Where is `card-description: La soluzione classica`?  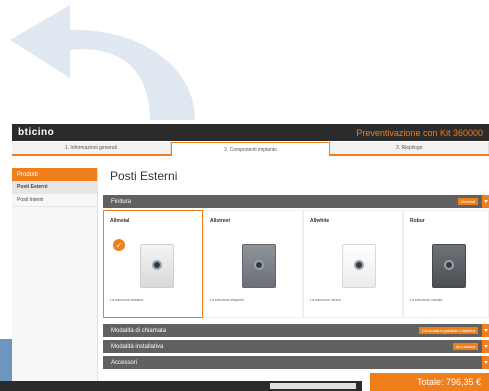 card-description: La soluzione classica is located at coordinates (127, 300).